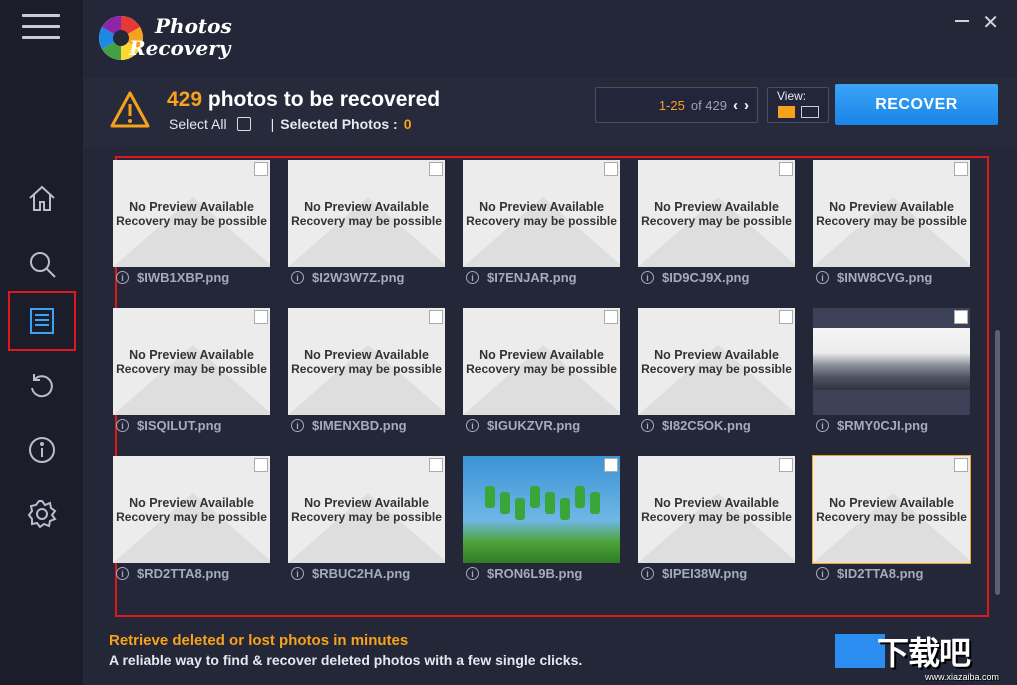 This screenshot has height=685, width=1017. What do you see at coordinates (962, 677) in the screenshot?
I see `watermark-url: www.xiazaiba.com` at bounding box center [962, 677].